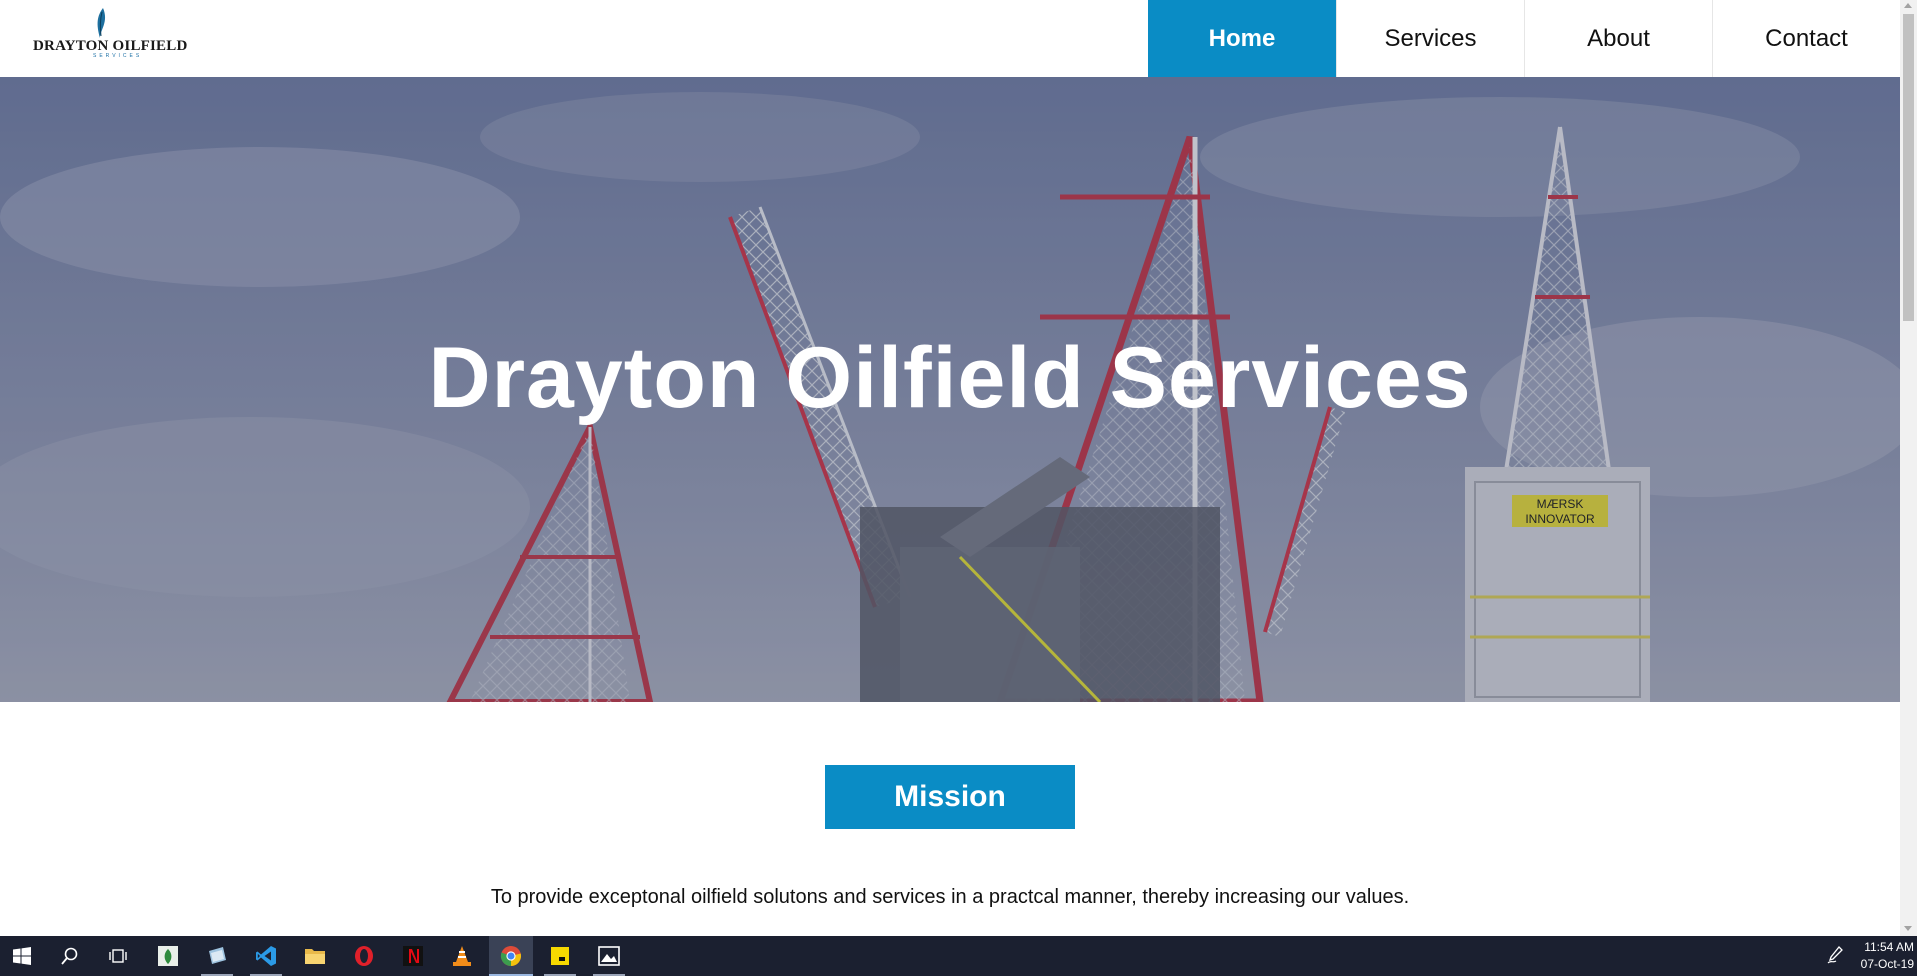 This screenshot has width=1917, height=976. What do you see at coordinates (1908, 928) in the screenshot?
I see `scroll-down-arrow-icon` at bounding box center [1908, 928].